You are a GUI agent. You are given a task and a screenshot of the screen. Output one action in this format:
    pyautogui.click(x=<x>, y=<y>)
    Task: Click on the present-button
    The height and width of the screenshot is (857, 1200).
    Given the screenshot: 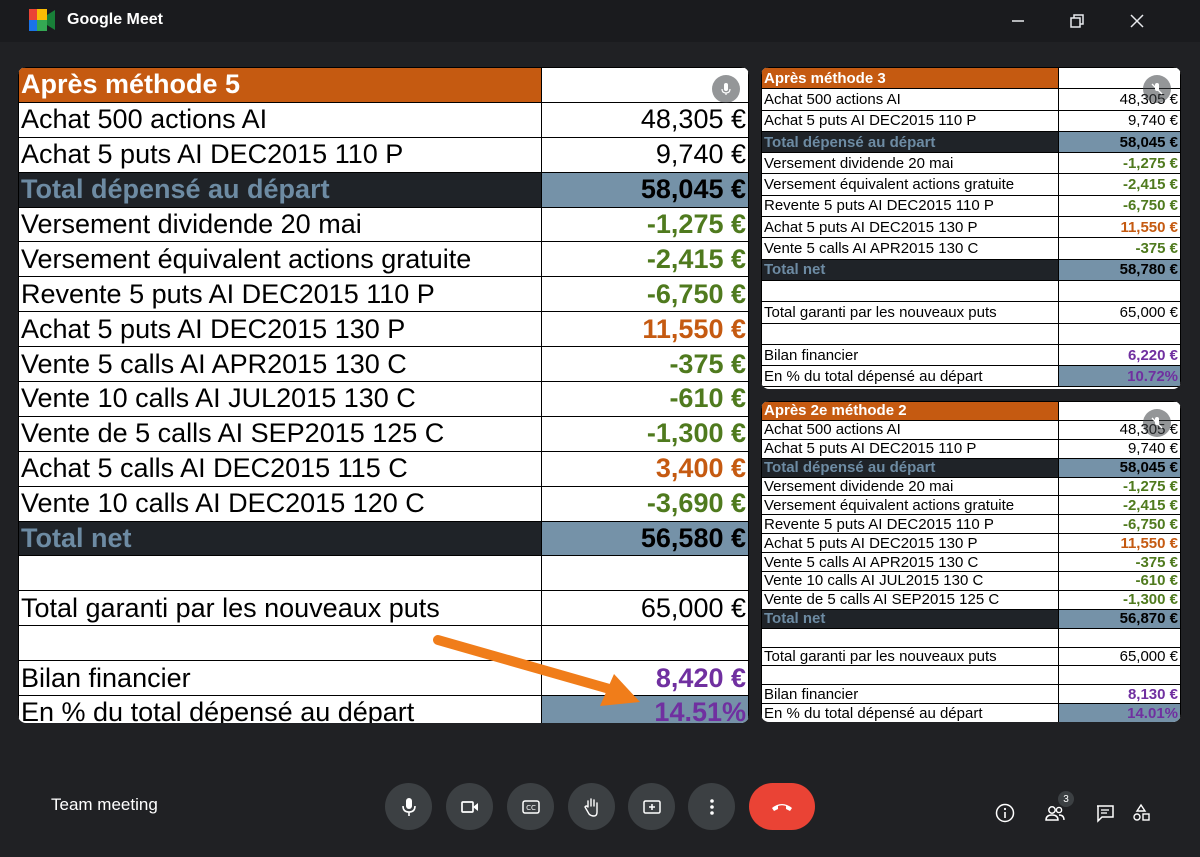 What is the action you would take?
    pyautogui.click(x=651, y=806)
    